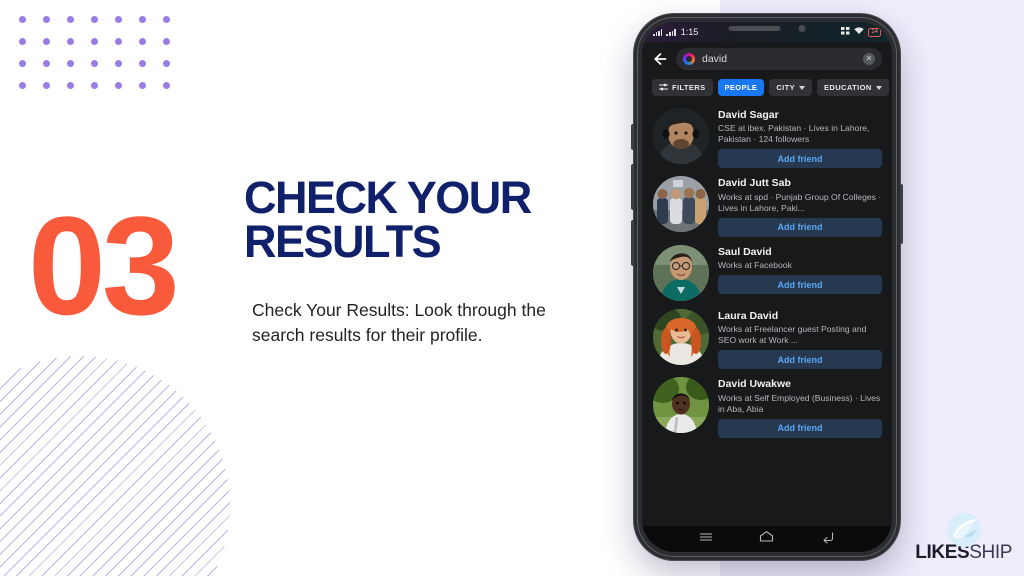  What do you see at coordinates (632, 187) in the screenshot?
I see `phone-volume-up-button` at bounding box center [632, 187].